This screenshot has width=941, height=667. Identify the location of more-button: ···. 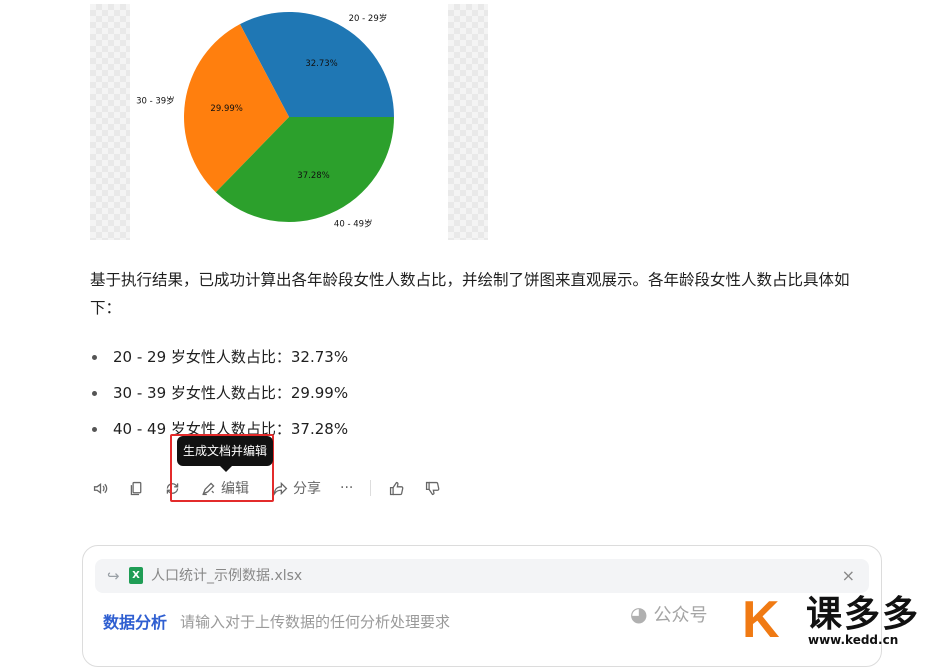
(346, 488).